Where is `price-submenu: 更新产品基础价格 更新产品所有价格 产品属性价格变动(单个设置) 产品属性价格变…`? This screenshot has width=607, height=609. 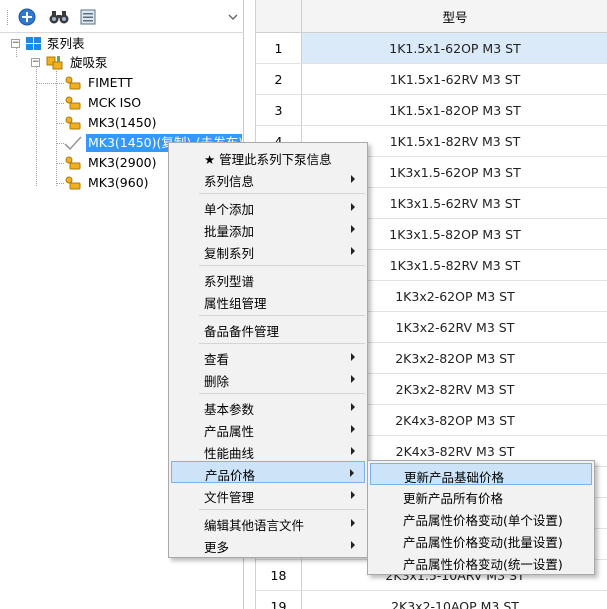
price-submenu: 更新产品基础价格 更新产品所有价格 产品属性价格变动(单个设置) 产品属性价格变… is located at coordinates (481, 517).